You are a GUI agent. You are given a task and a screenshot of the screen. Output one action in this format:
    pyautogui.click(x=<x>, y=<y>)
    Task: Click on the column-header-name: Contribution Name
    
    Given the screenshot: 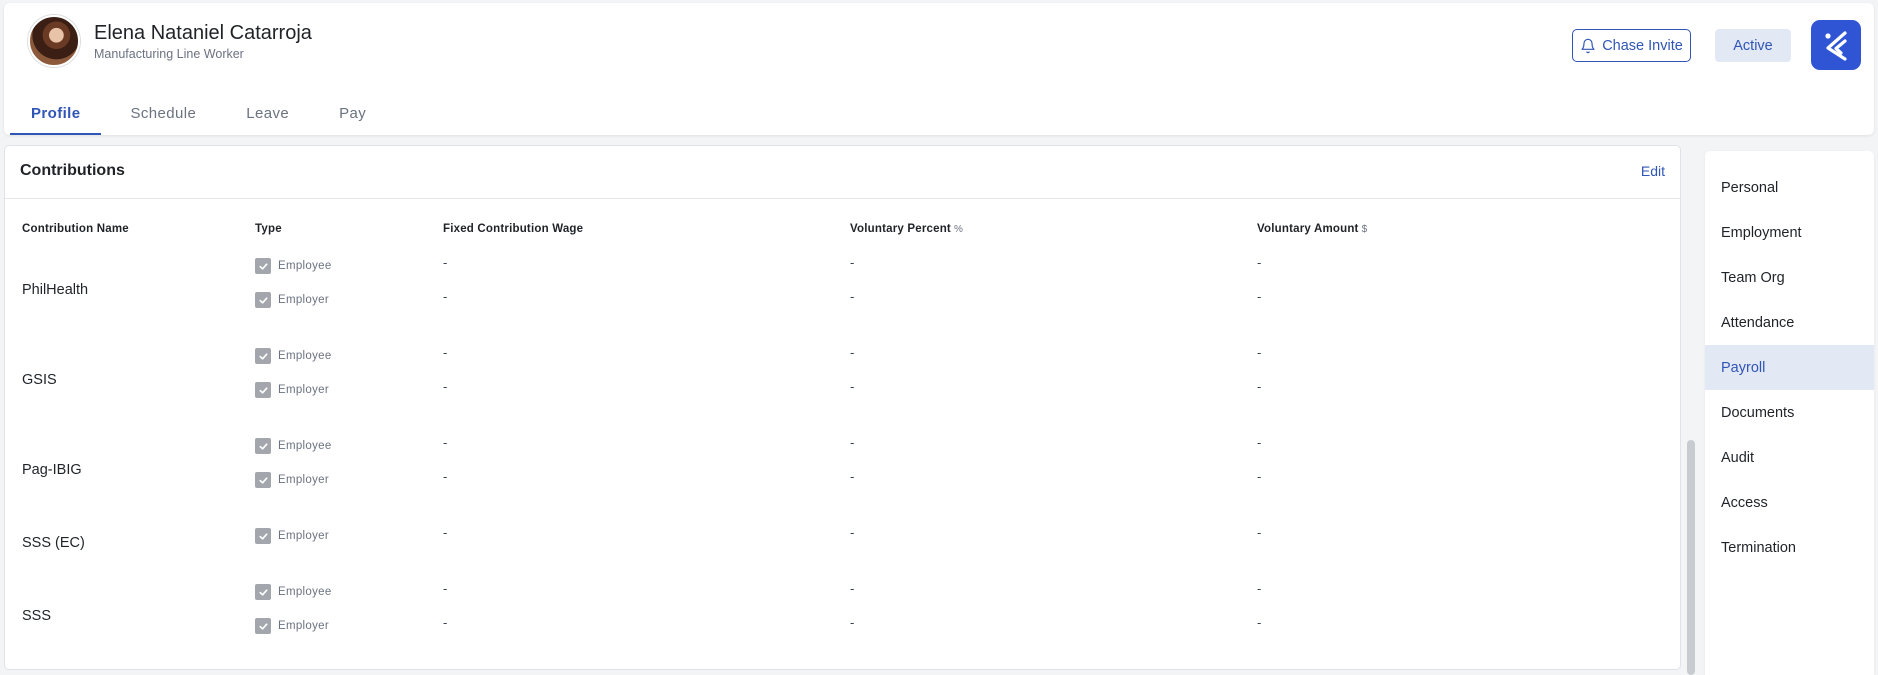 What is the action you would take?
    pyautogui.click(x=75, y=229)
    